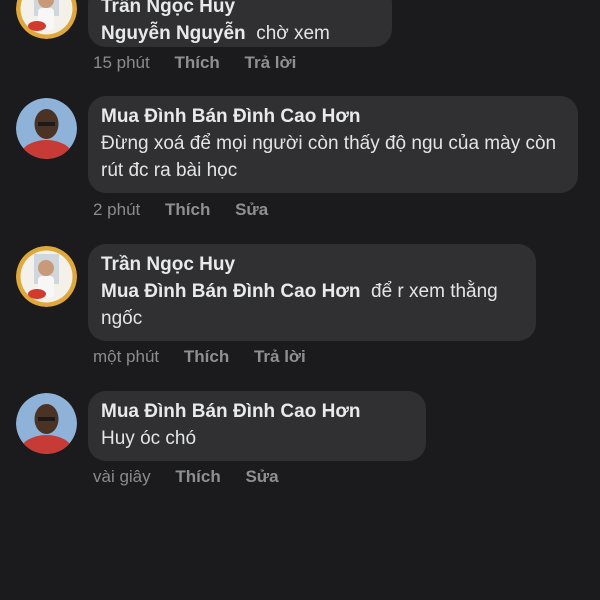 The height and width of the screenshot is (600, 600). I want to click on comment-time: một phút, so click(126, 356).